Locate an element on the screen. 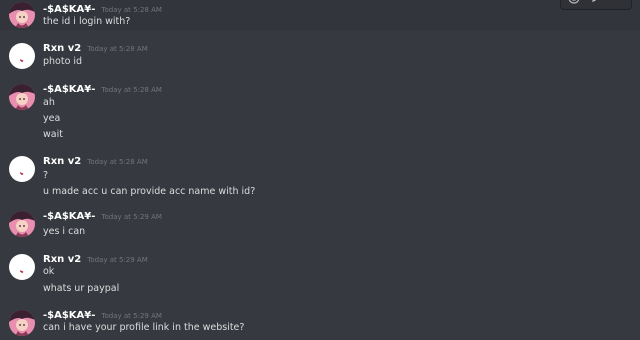 The height and width of the screenshot is (340, 640). more-icon is located at coordinates (618, 3).